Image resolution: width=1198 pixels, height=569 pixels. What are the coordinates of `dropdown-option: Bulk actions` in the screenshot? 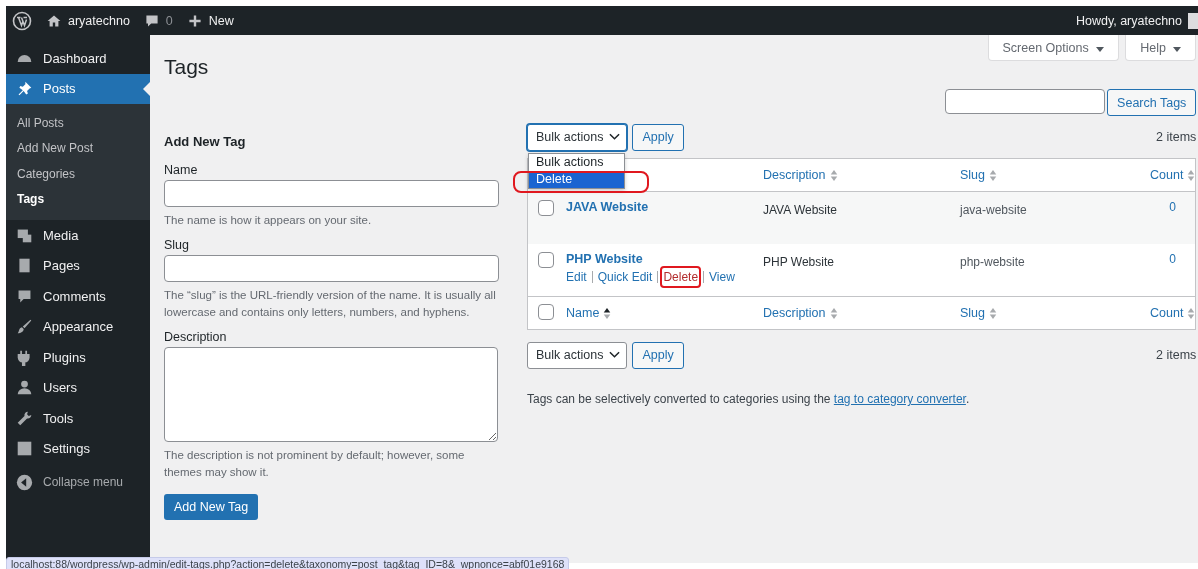 It's located at (576, 162).